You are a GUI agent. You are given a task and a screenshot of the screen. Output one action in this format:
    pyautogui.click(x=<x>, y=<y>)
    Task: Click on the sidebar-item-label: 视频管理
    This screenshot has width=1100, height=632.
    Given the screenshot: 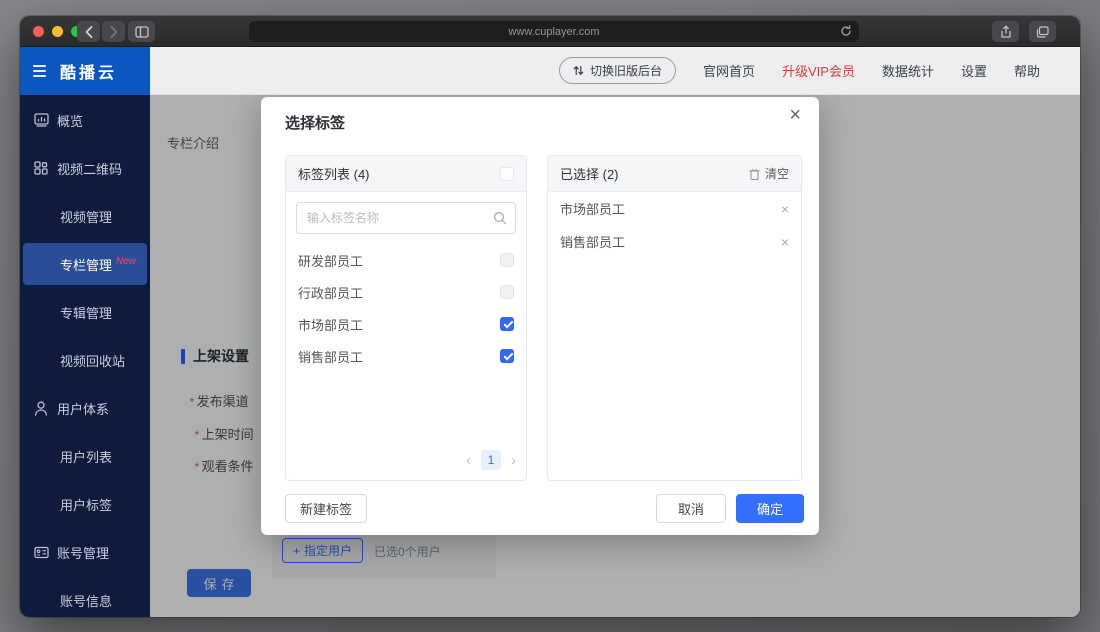 What is the action you would take?
    pyautogui.click(x=86, y=217)
    